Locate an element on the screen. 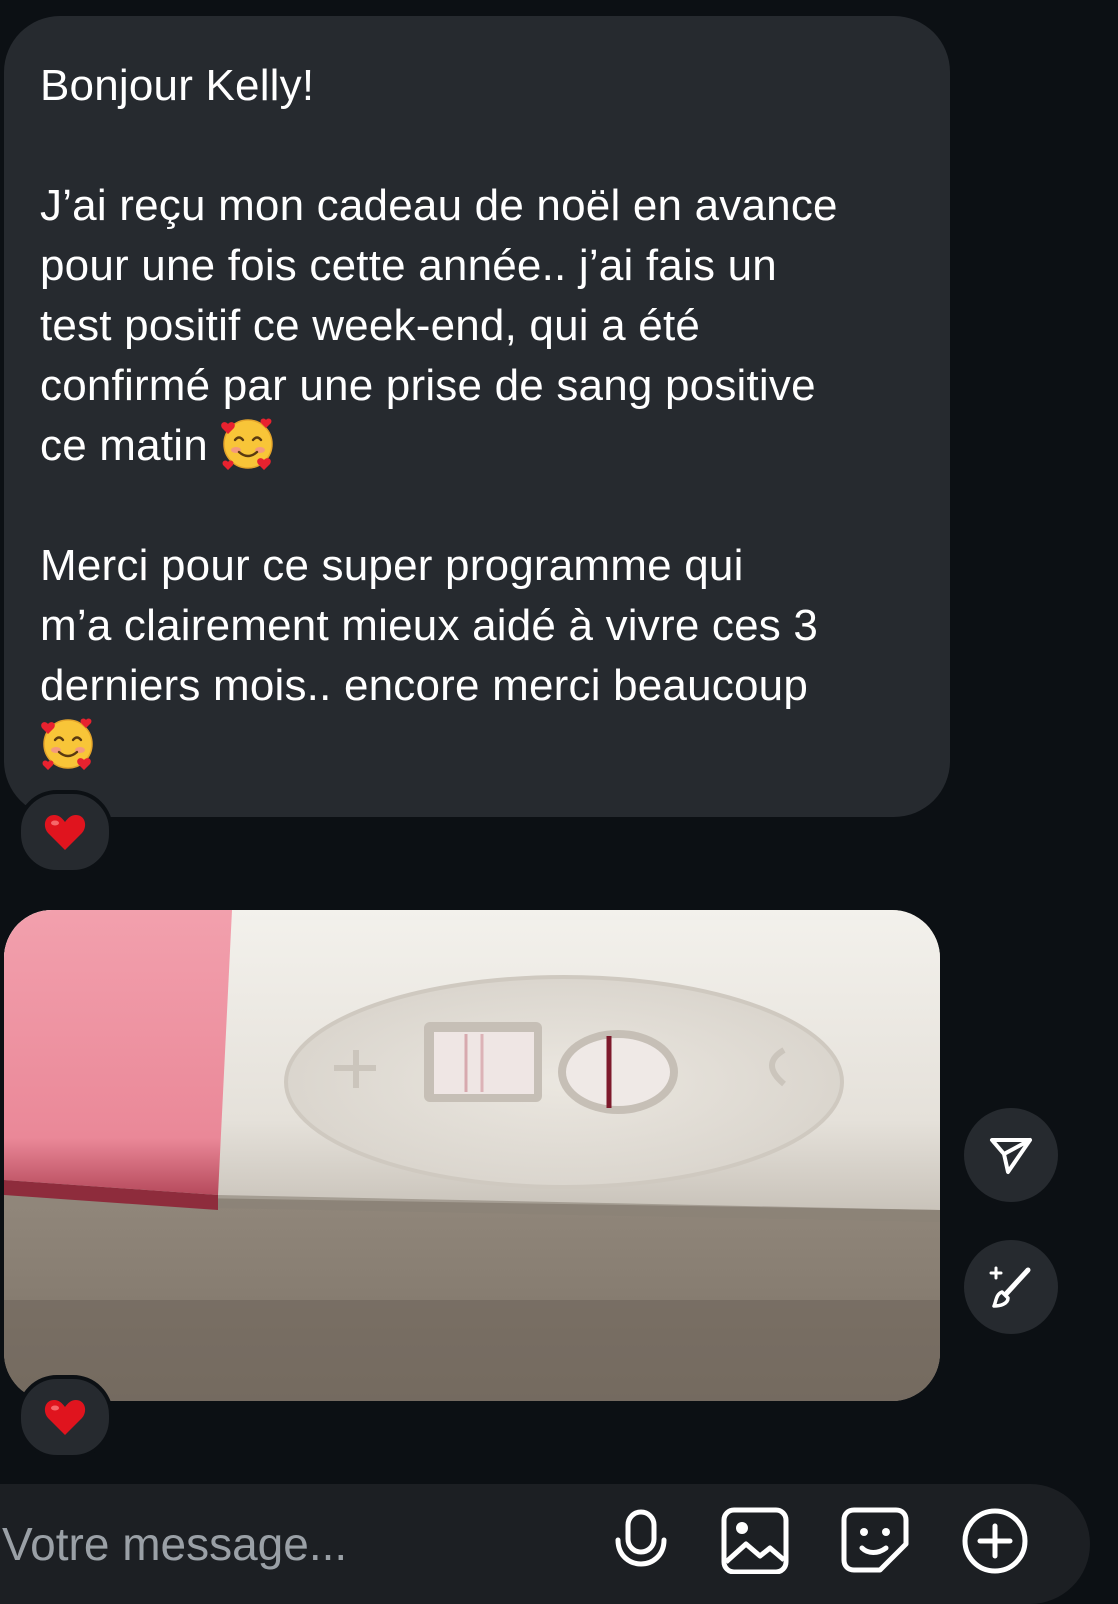 The width and height of the screenshot is (1118, 1604). message-composer is located at coordinates (545, 1544).